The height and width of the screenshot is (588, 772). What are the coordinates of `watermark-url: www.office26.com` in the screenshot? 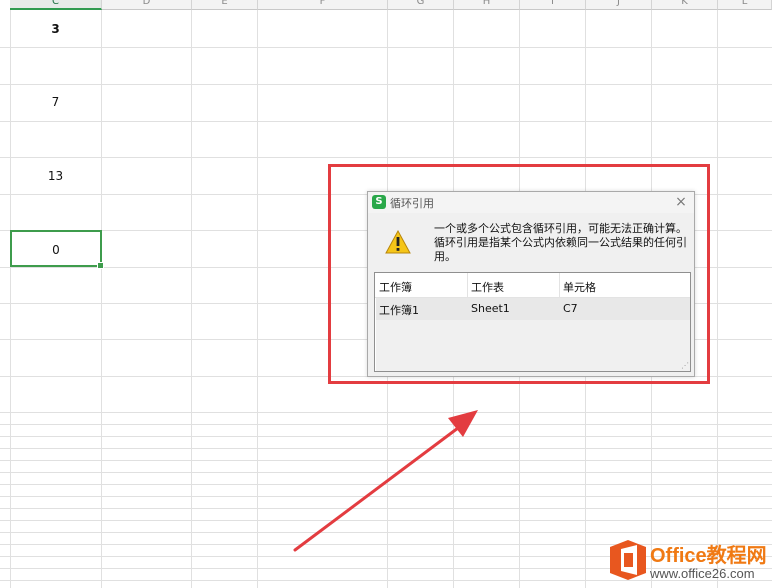 It's located at (702, 573).